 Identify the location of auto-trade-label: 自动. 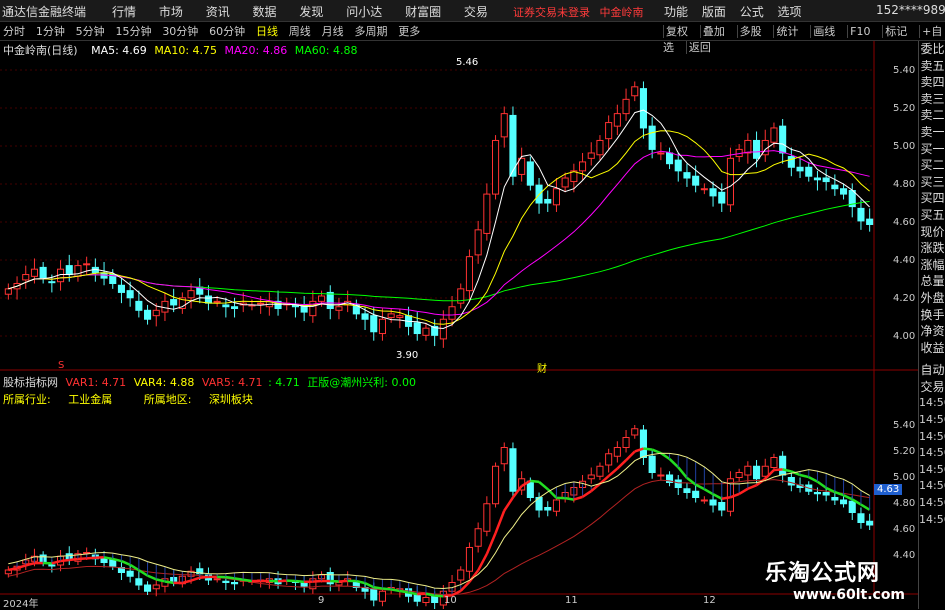
(932, 370).